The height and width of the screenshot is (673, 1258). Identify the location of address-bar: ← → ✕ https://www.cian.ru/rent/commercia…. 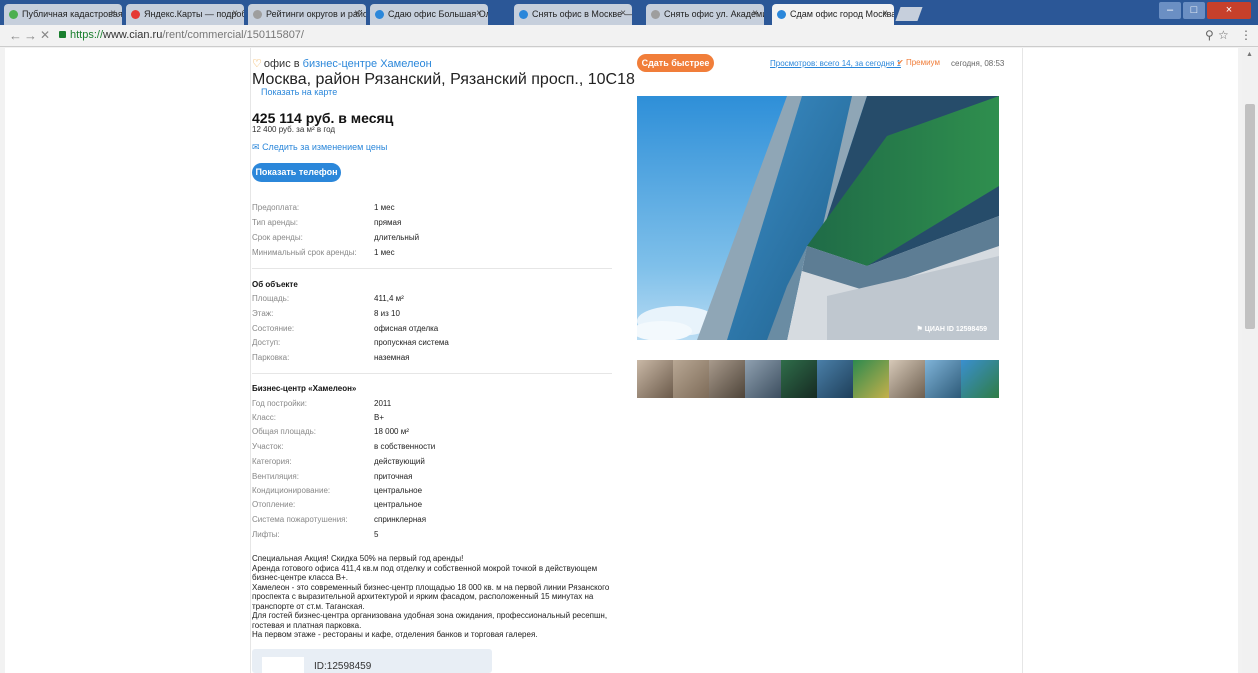
(629, 36).